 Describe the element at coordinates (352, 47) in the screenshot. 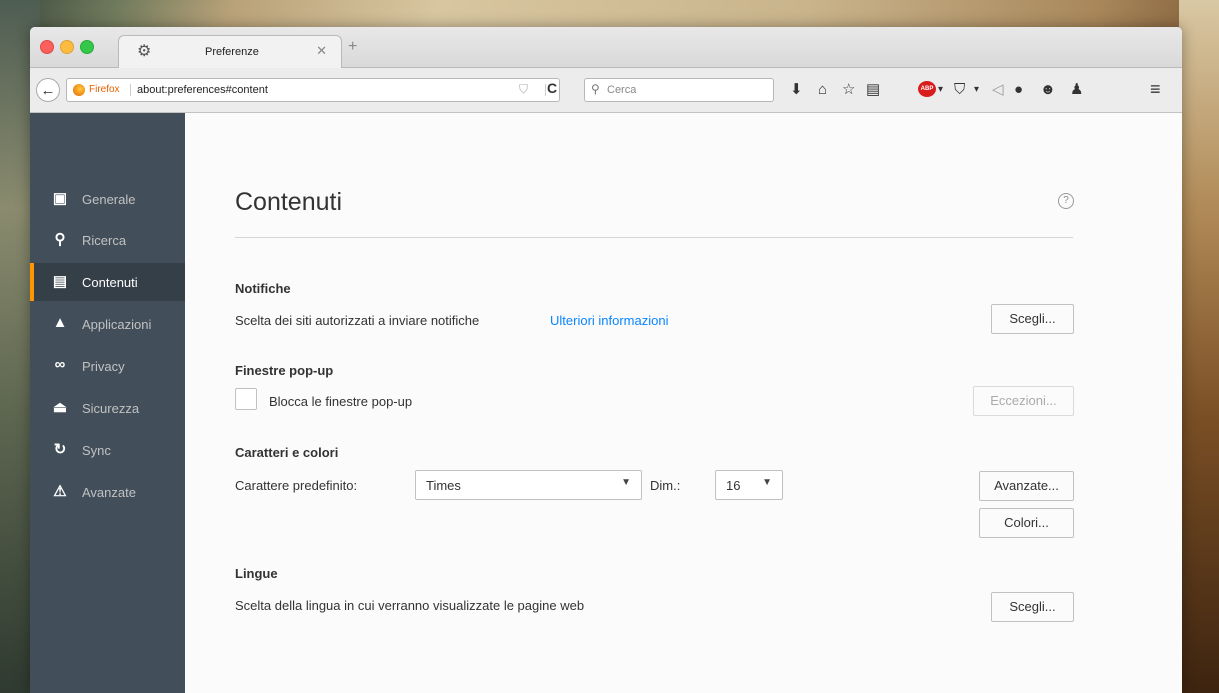

I see `new-tab-button: +` at that location.